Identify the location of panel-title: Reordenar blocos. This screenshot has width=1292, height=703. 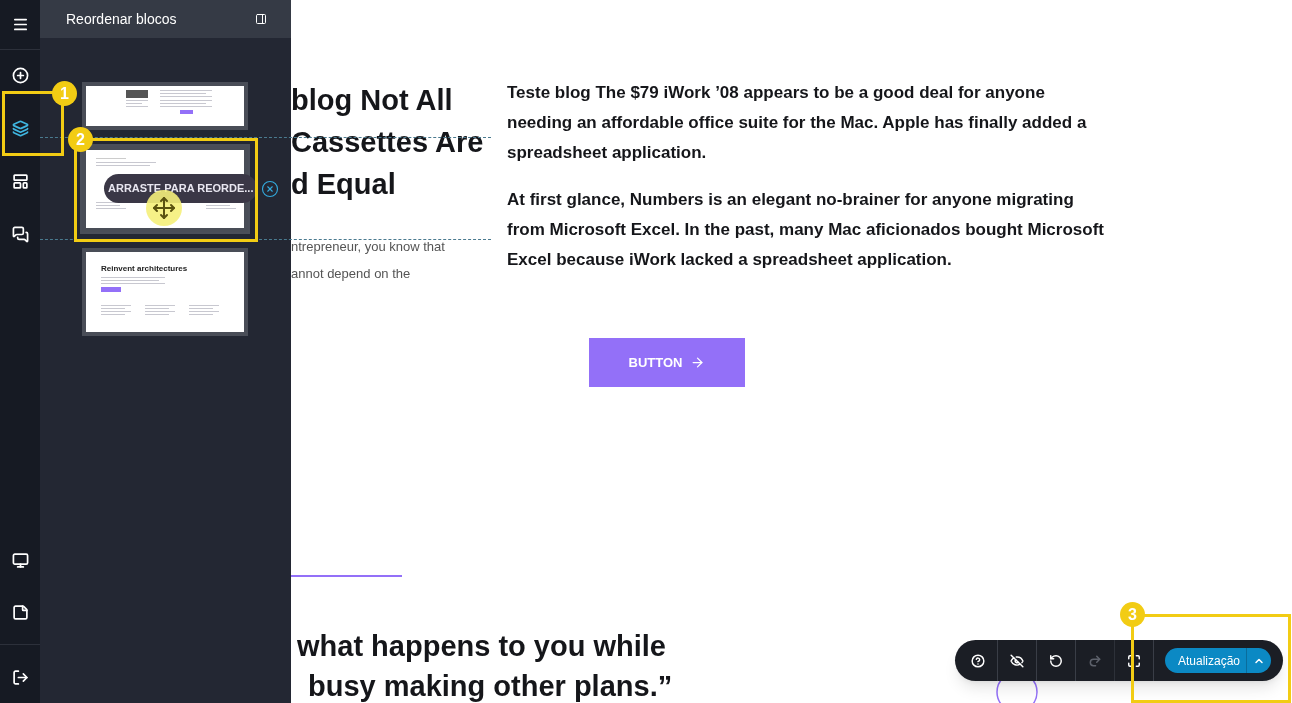
(121, 19).